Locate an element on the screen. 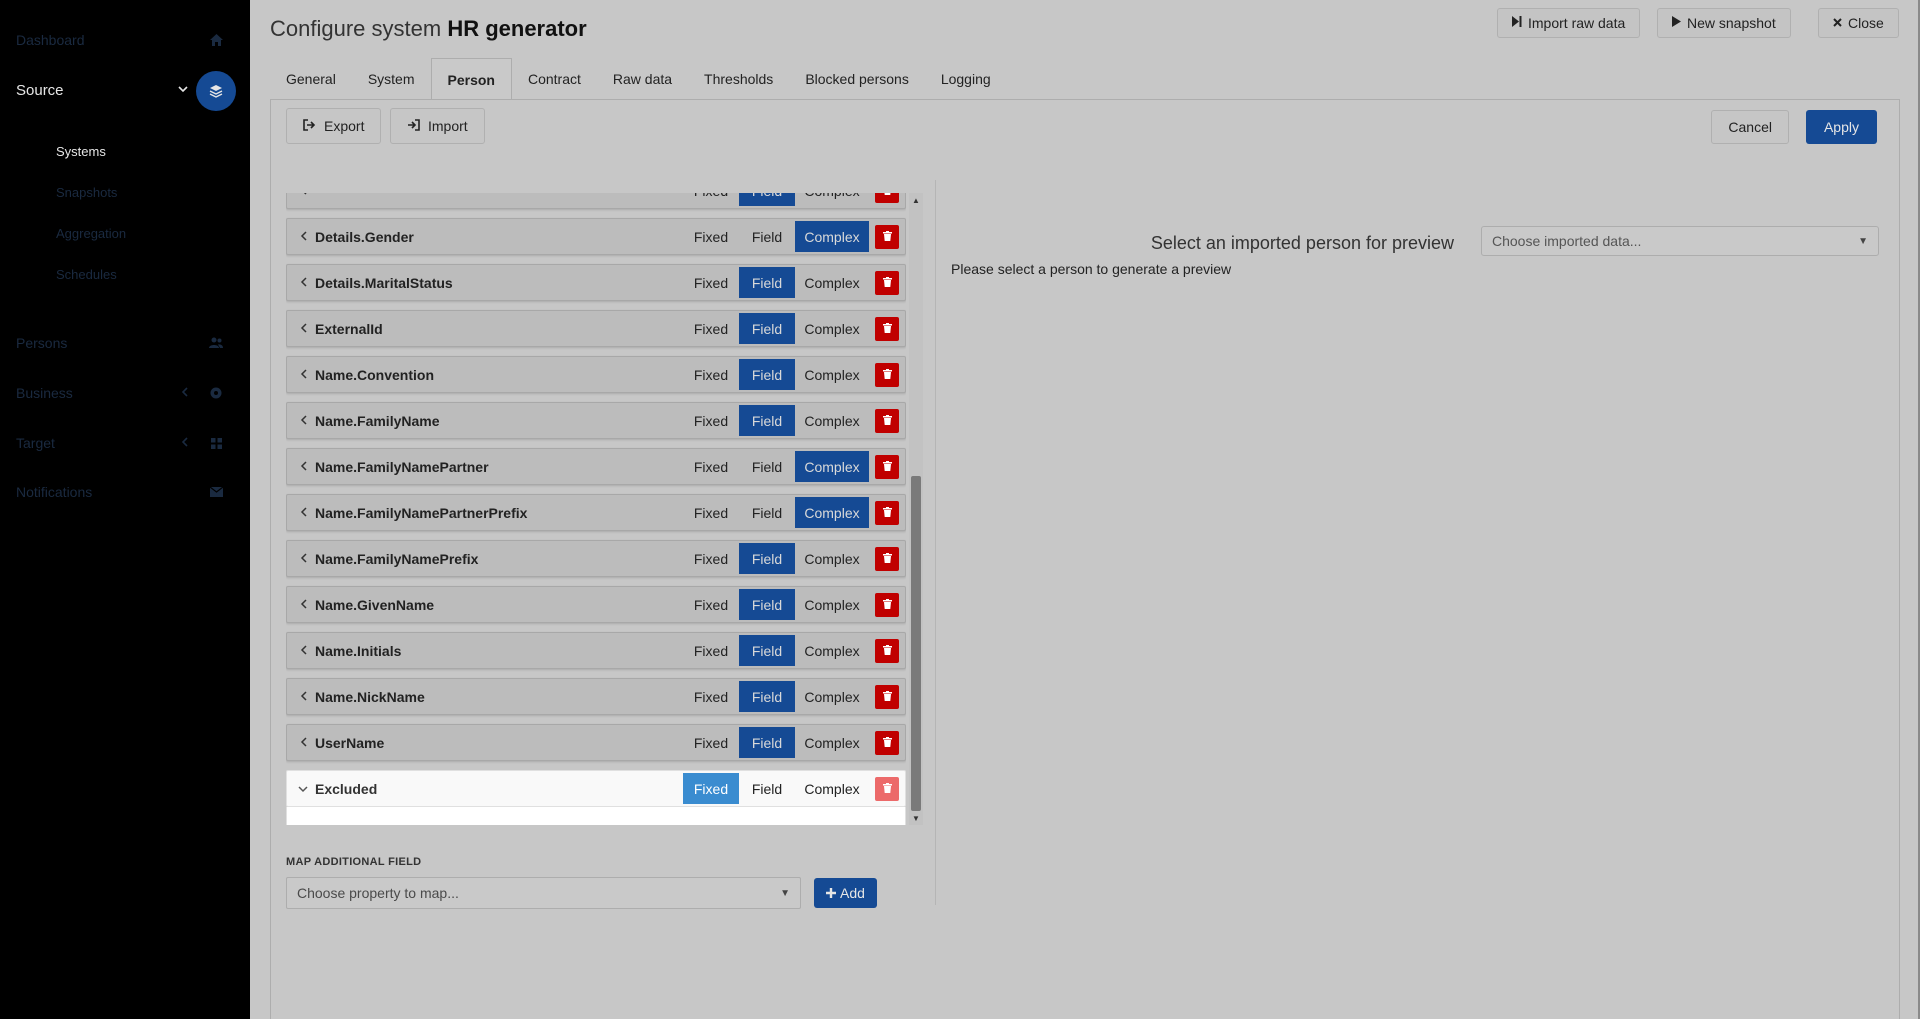  mapping-row-expanded: Excluded Fixed Field Complex is located at coordinates (596, 788).